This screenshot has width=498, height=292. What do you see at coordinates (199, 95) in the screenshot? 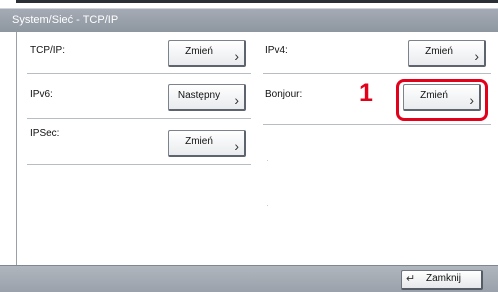
I see `ipv6-next-button-label: Następny` at bounding box center [199, 95].